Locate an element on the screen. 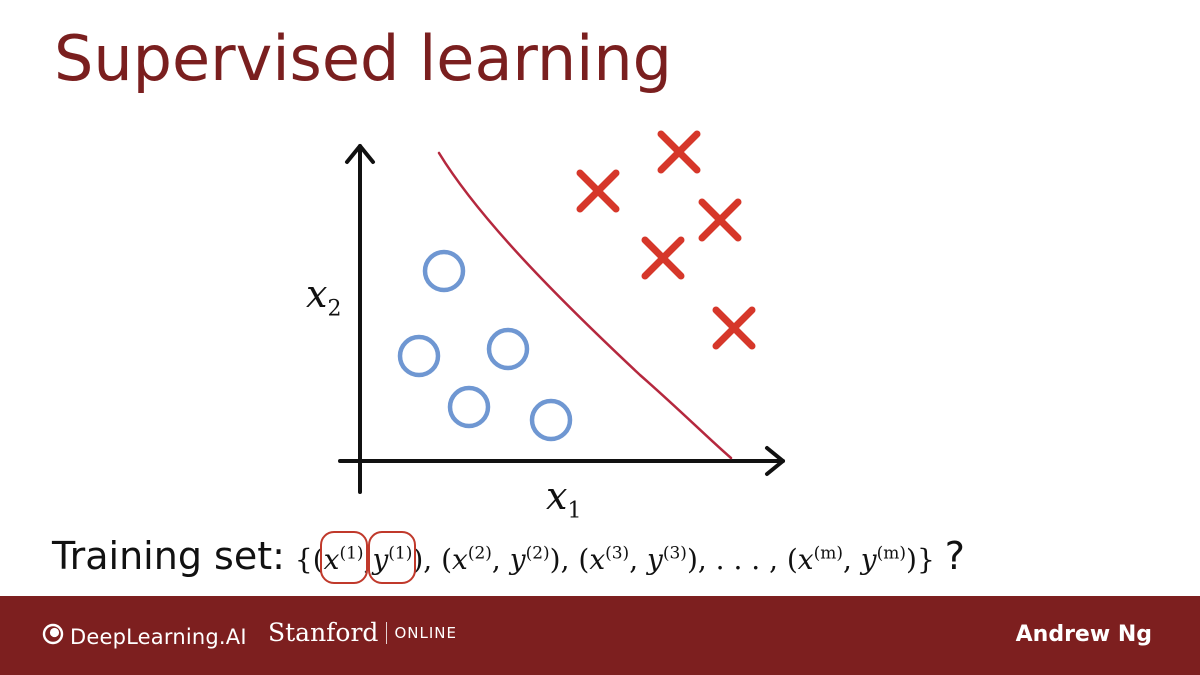 This screenshot has width=1200, height=675. deeplearning-logo-text: DeepLearning.AI is located at coordinates (158, 636).